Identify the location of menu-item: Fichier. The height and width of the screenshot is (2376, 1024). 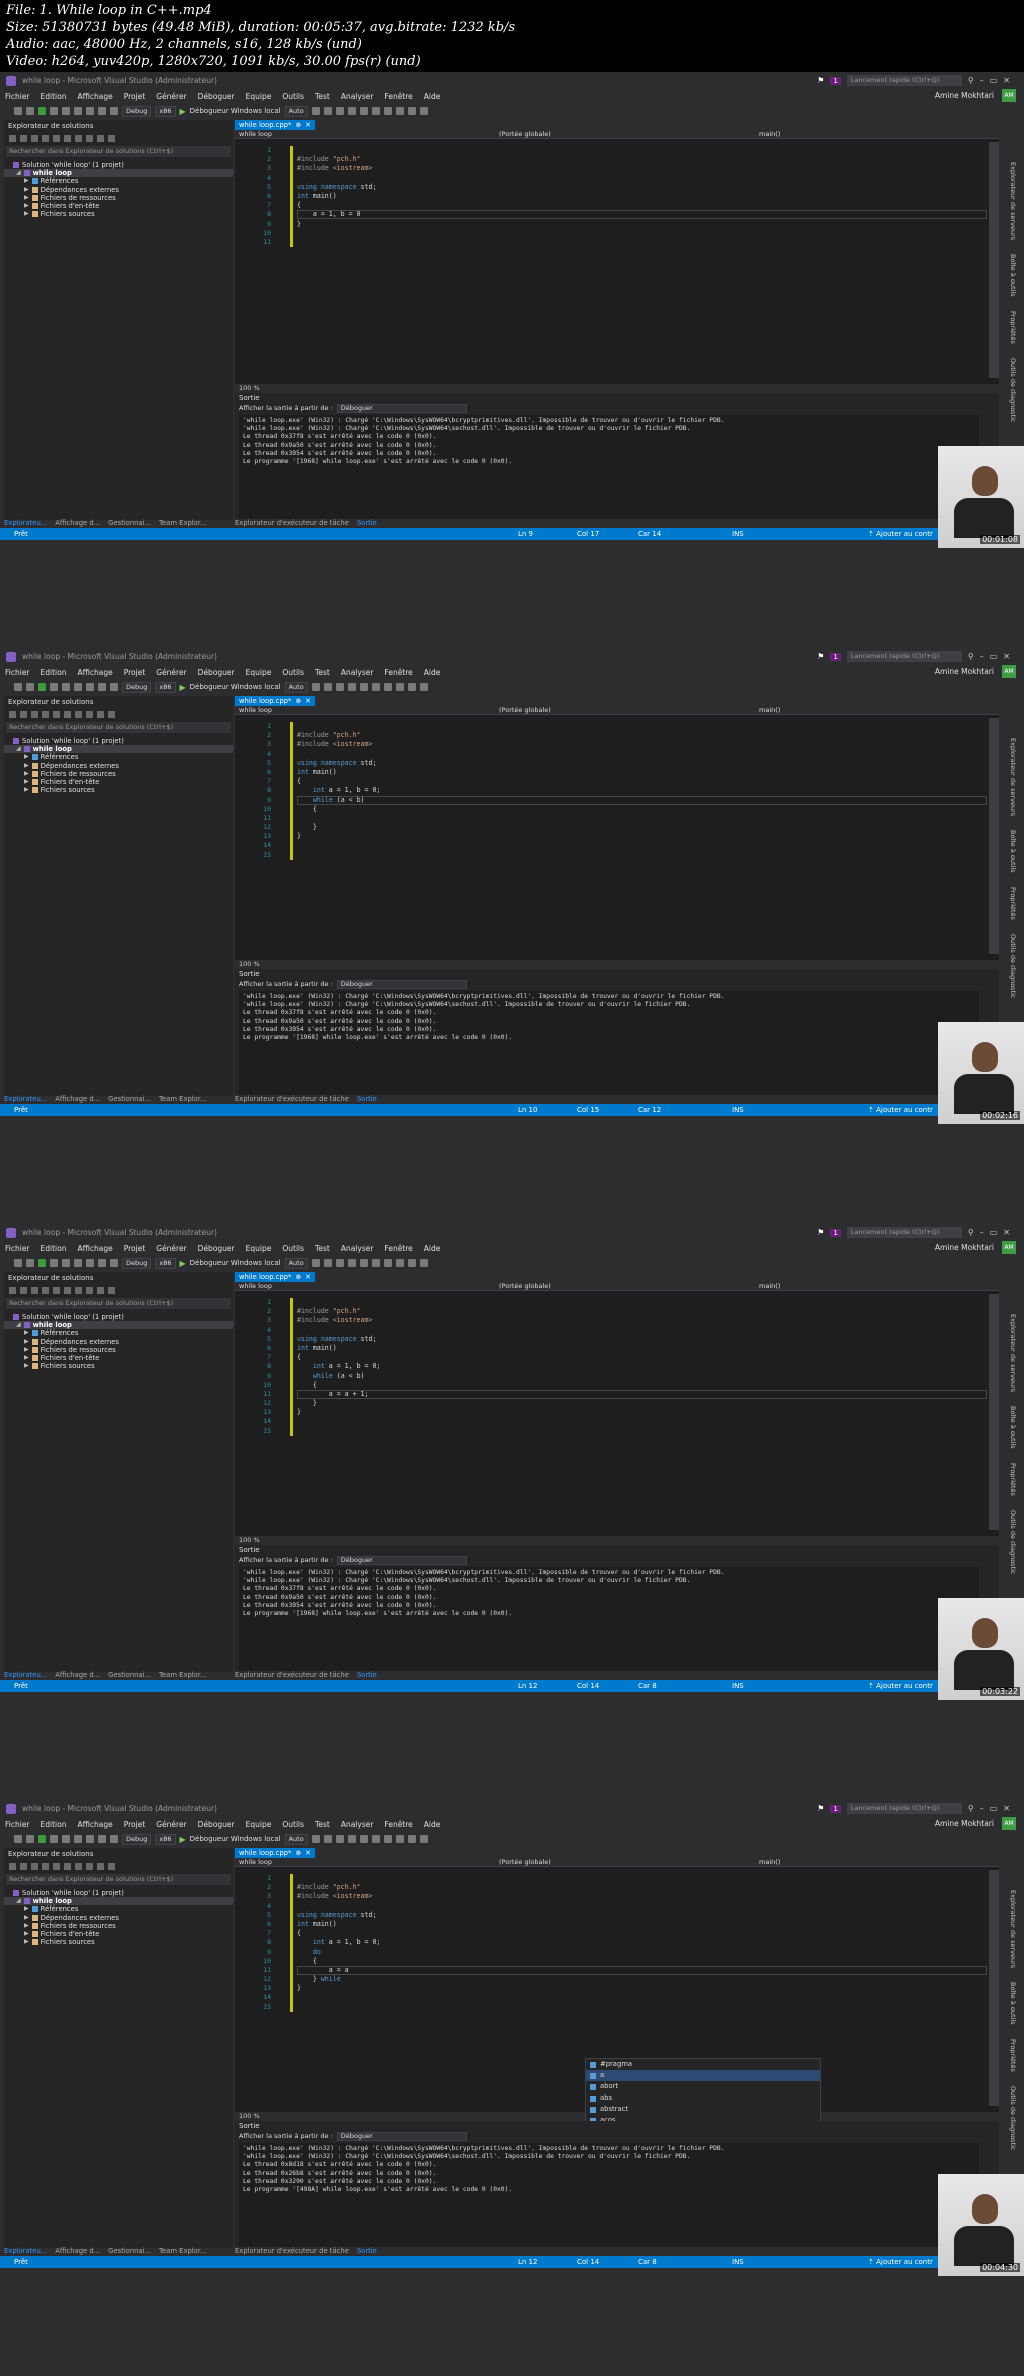
(17, 1248).